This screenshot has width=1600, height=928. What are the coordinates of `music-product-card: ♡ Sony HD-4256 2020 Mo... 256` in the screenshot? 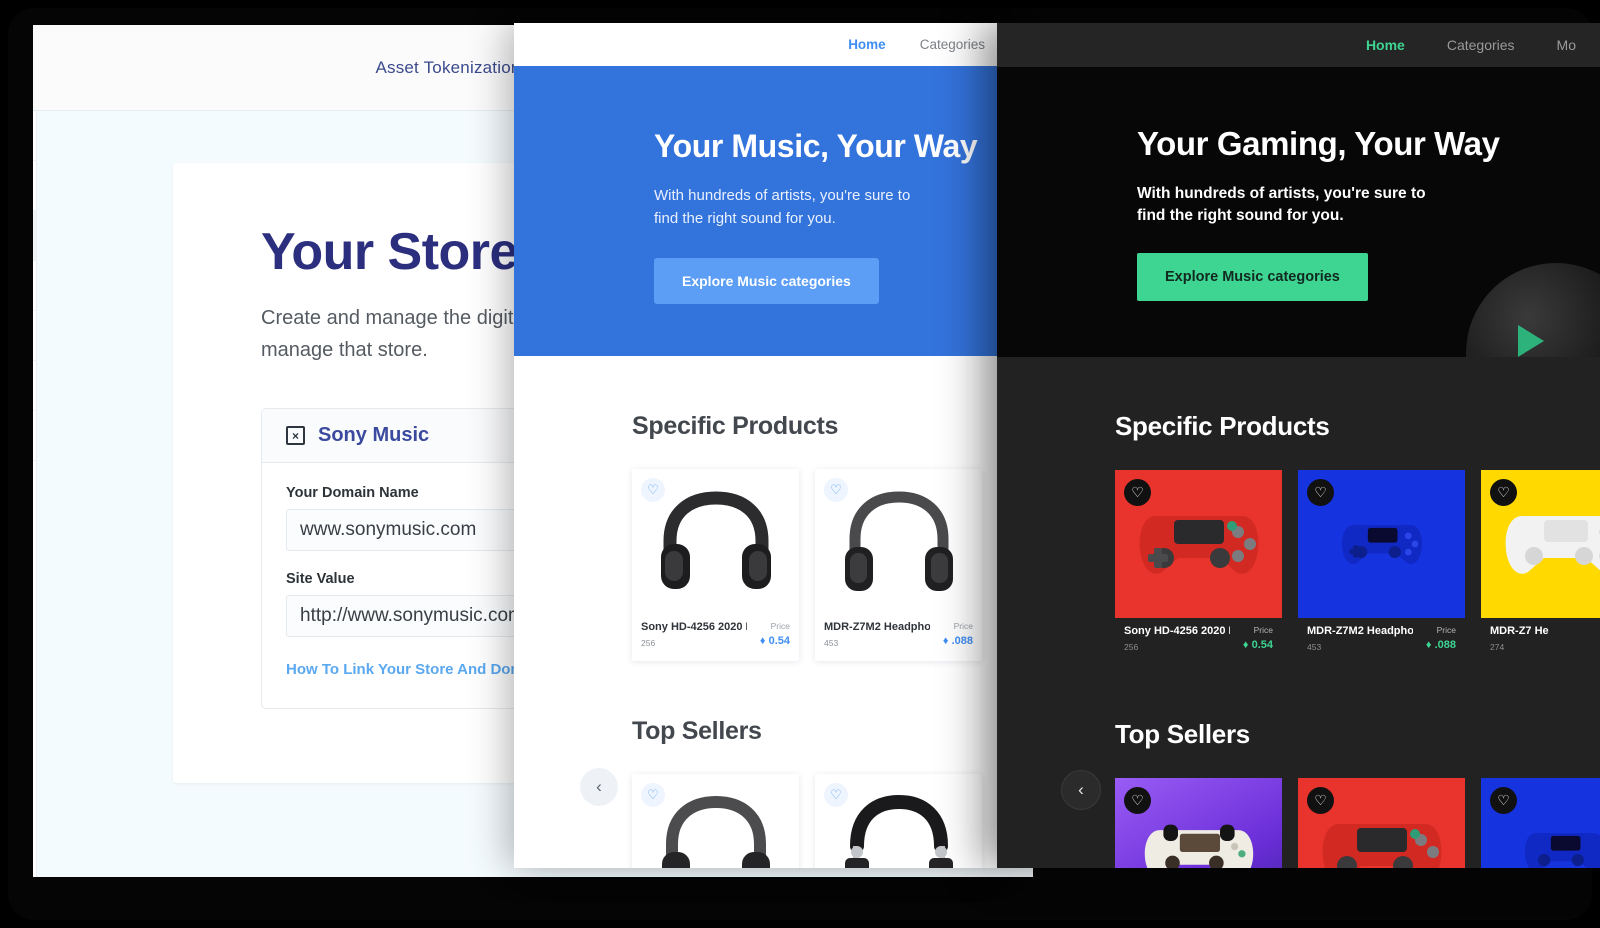 It's located at (715, 565).